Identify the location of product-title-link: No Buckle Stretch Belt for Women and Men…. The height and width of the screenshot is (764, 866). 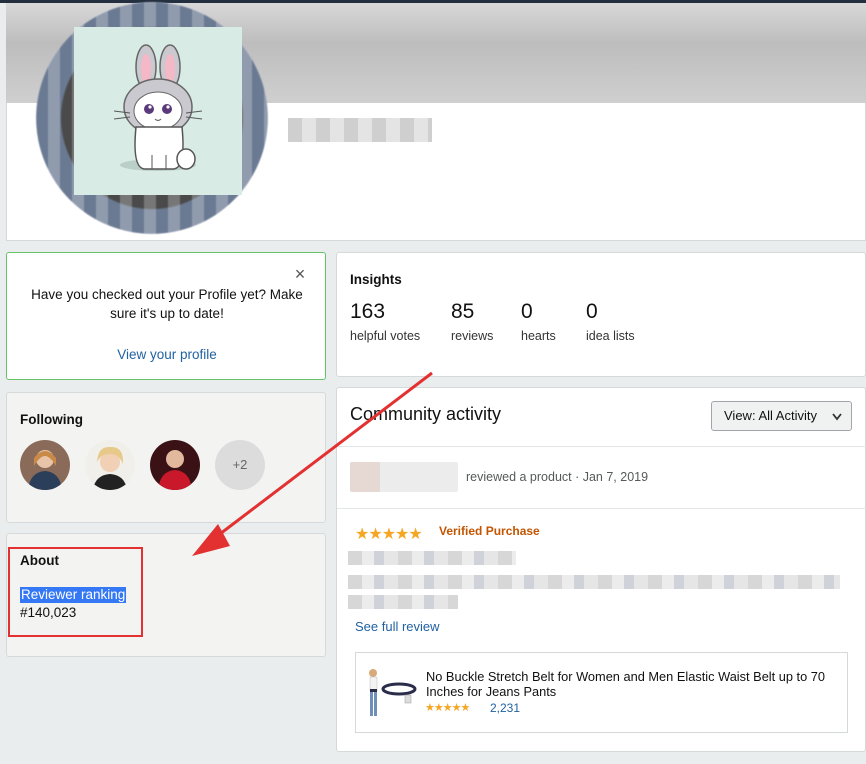
(631, 684).